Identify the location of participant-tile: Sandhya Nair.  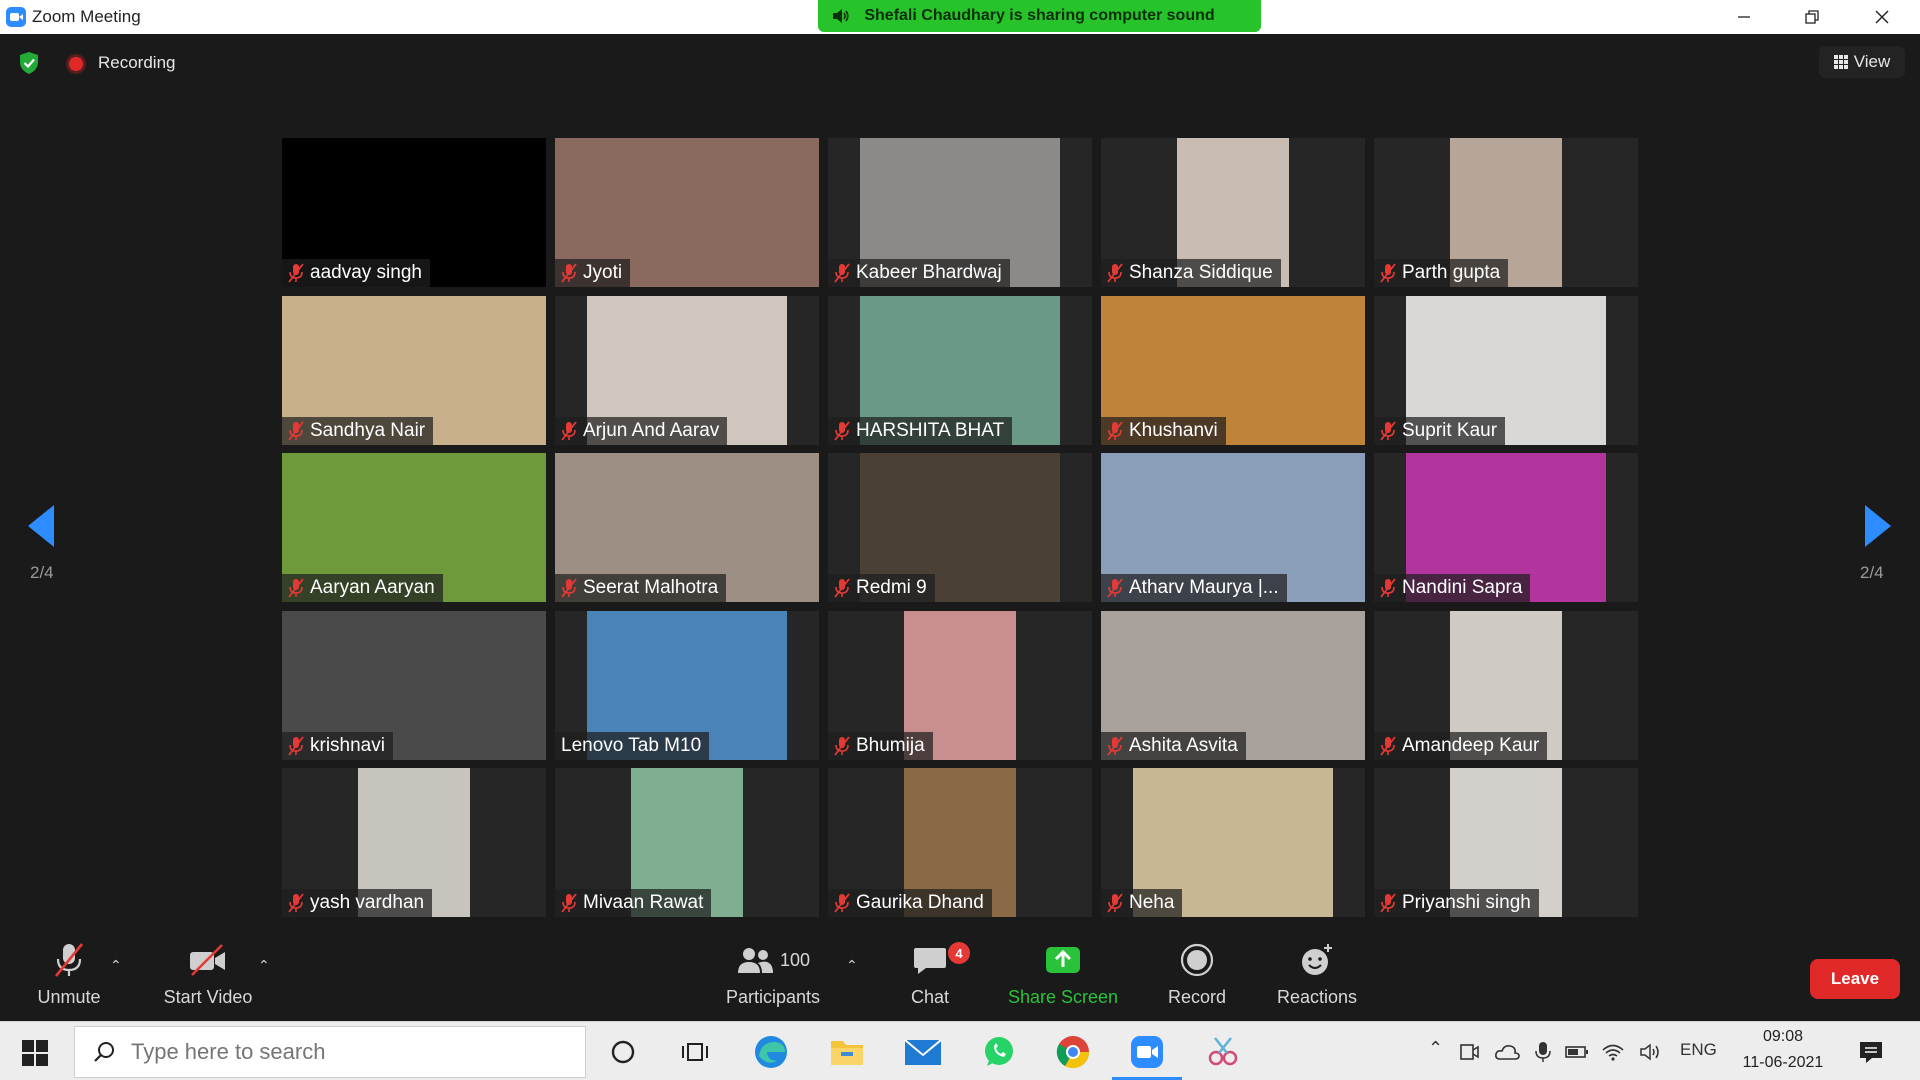
(414, 370).